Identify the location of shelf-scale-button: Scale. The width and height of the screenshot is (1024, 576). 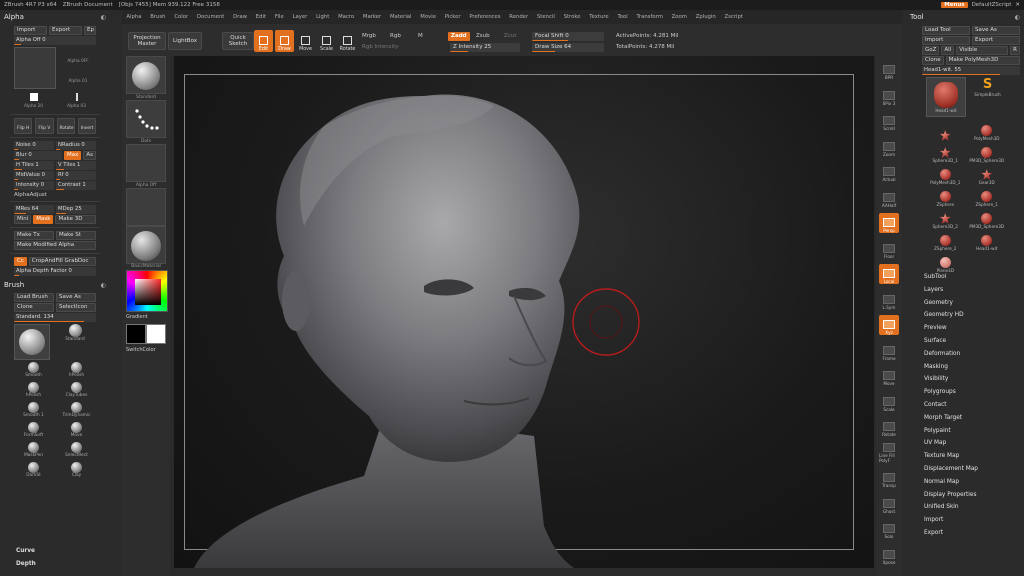
(889, 402).